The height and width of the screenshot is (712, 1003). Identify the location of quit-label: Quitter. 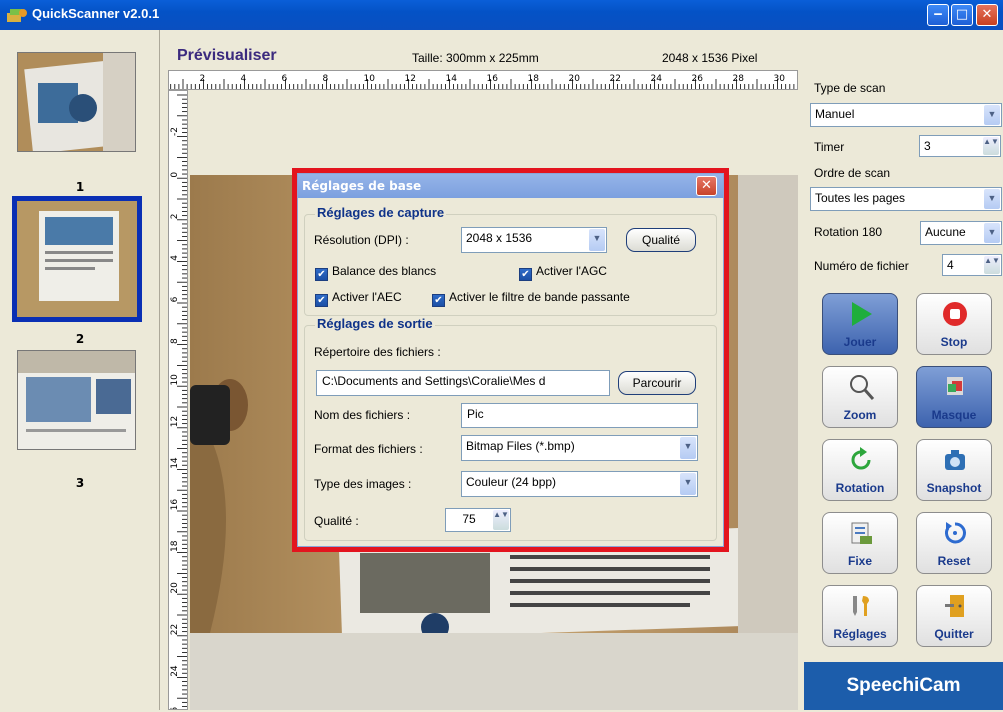
(954, 634).